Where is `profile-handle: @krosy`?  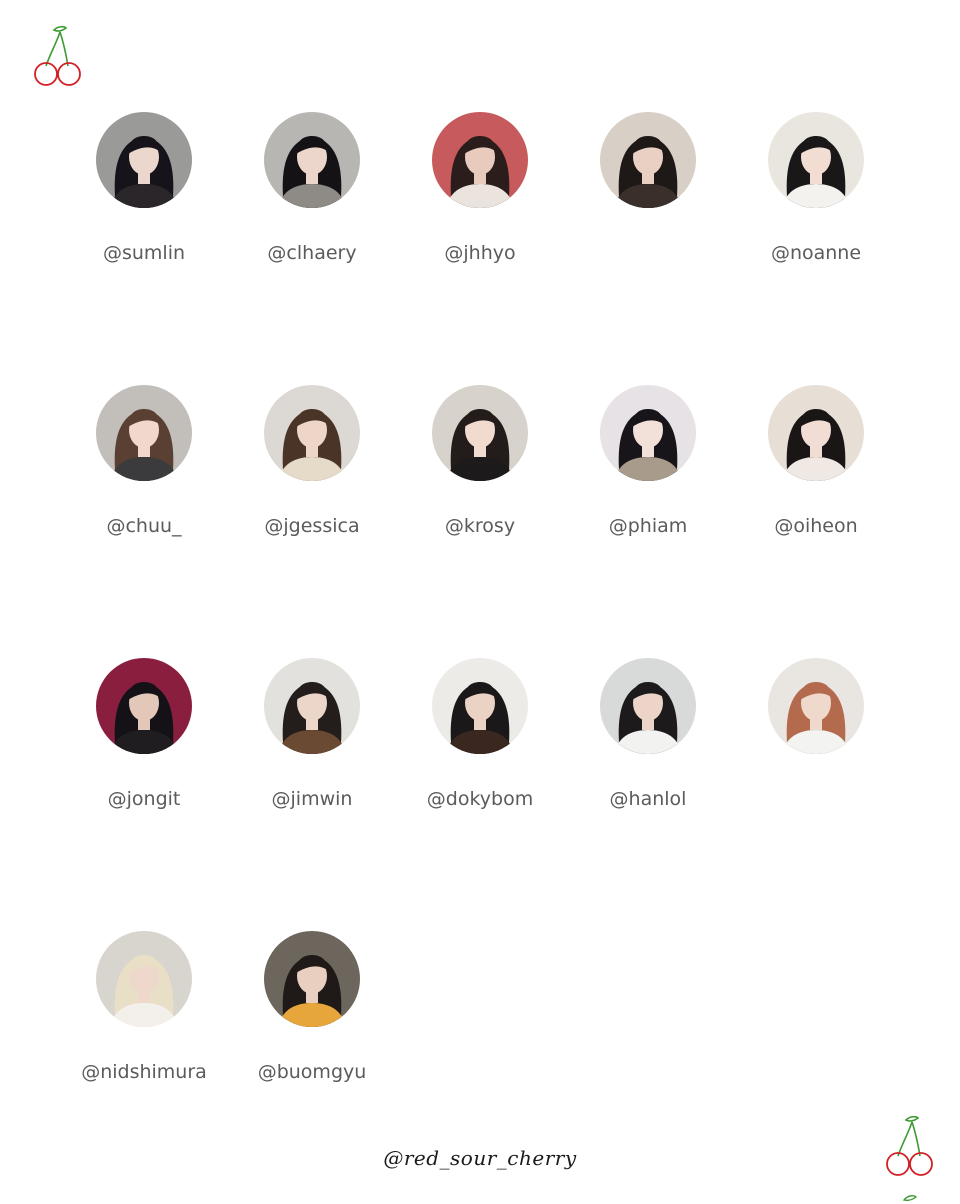 profile-handle: @krosy is located at coordinates (480, 526).